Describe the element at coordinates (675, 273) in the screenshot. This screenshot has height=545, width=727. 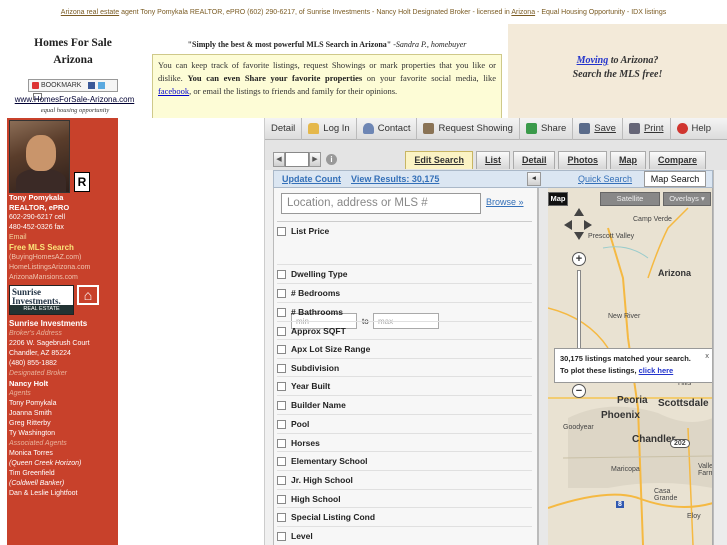
I see `map-label-arizona: Arizona` at that location.